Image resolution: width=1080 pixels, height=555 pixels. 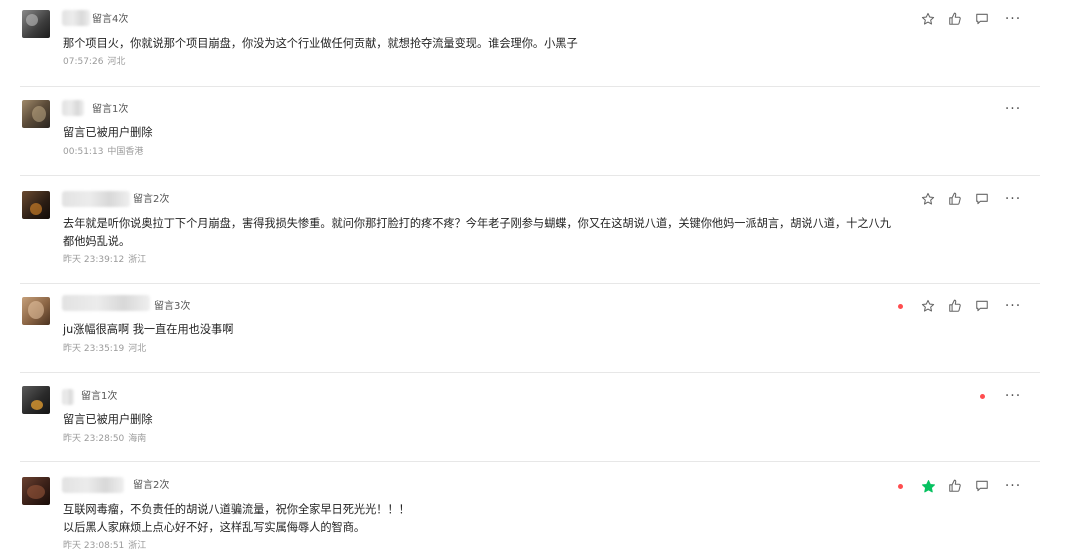 What do you see at coordinates (94, 546) in the screenshot?
I see `comment-time: 昨天 23:08:51` at bounding box center [94, 546].